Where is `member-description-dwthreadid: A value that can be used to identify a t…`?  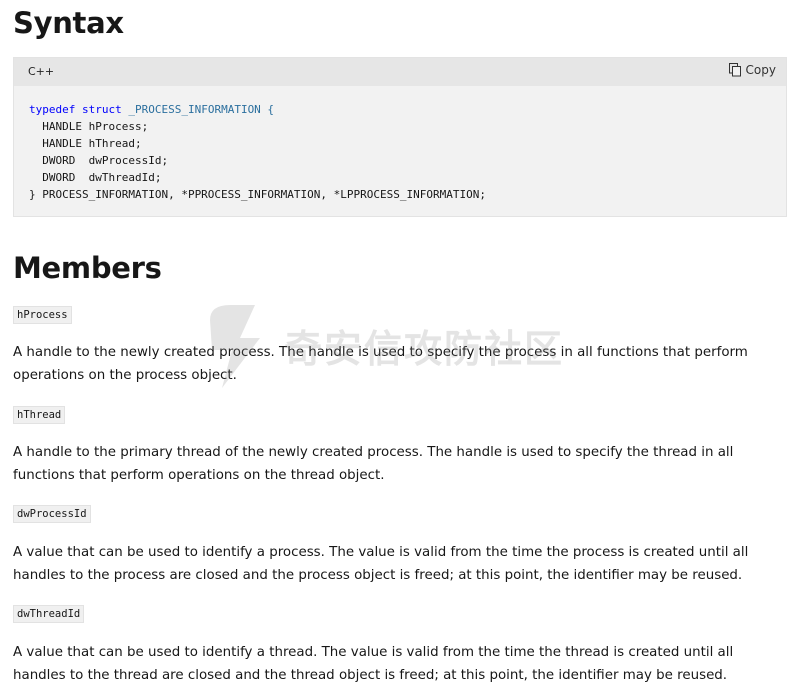
member-description-dwthreadid: A value that can be used to identify a t… is located at coordinates (373, 664).